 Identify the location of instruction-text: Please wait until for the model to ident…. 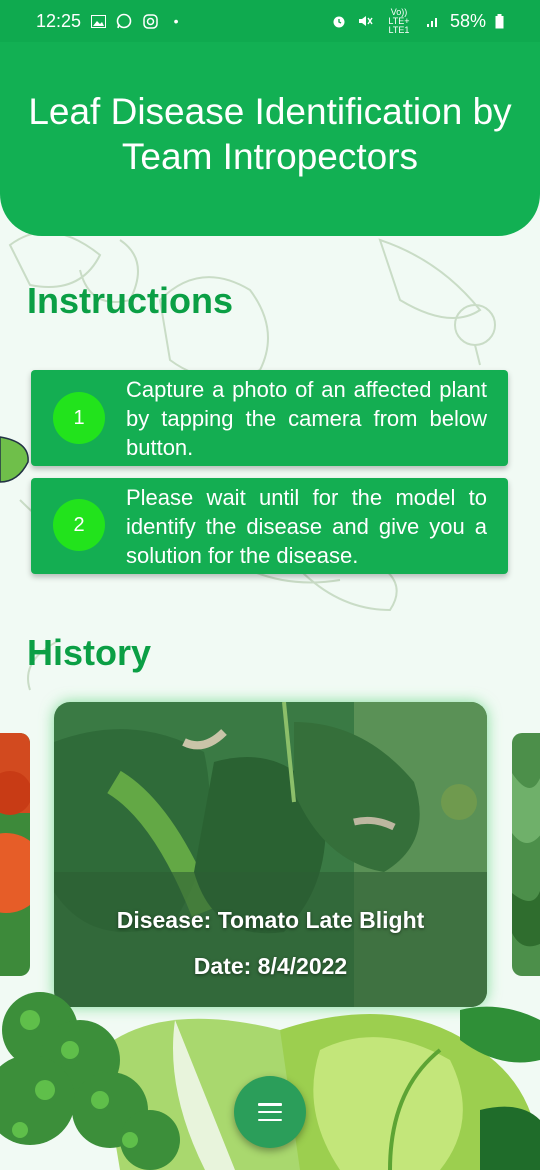
(306, 526).